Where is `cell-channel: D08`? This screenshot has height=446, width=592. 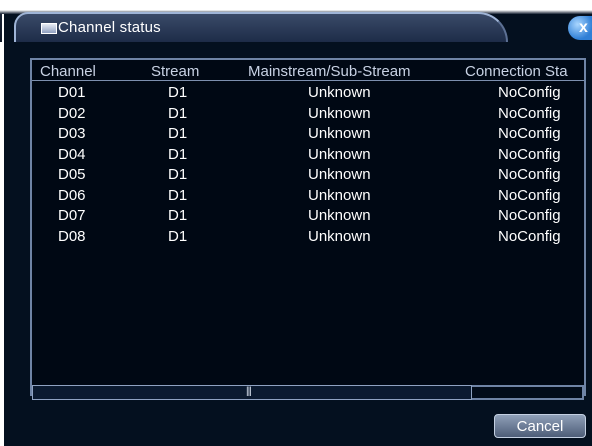
cell-channel: D08 is located at coordinates (72, 236).